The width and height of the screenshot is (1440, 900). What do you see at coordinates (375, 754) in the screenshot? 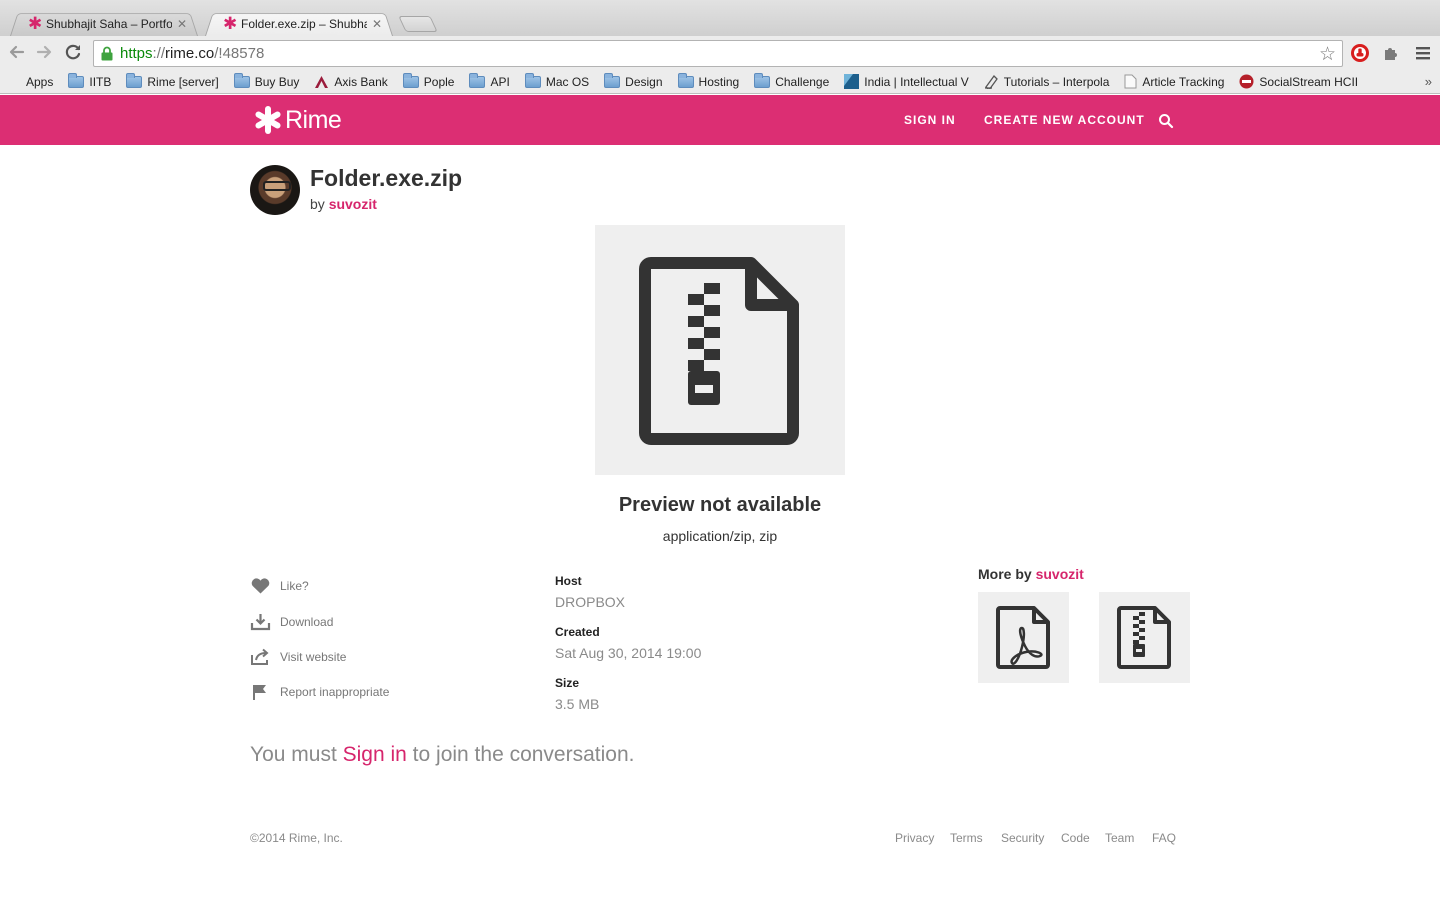
I see `conversation-signin-link: Sign in` at bounding box center [375, 754].